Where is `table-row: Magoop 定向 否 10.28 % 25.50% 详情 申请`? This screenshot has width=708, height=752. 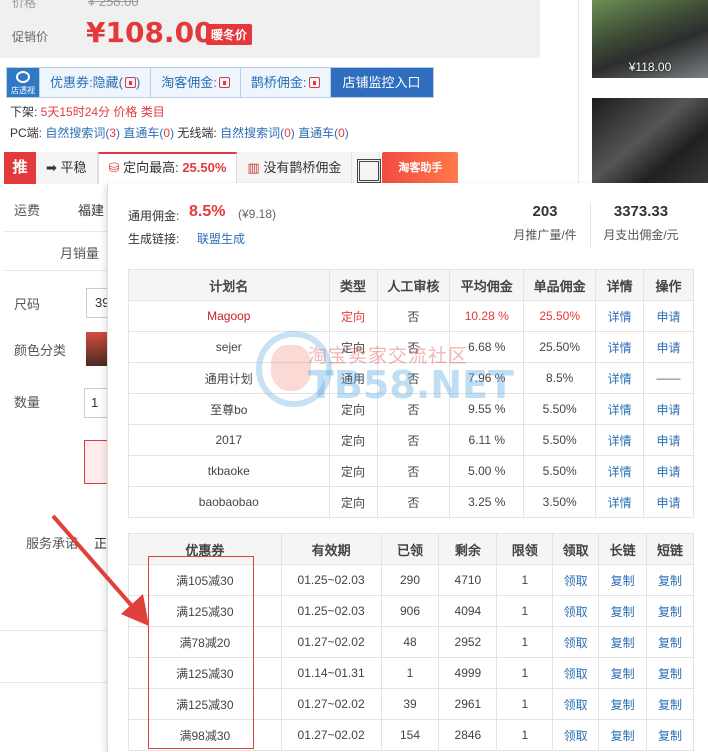 table-row: Magoop 定向 否 10.28 % 25.50% 详情 申请 is located at coordinates (411, 316).